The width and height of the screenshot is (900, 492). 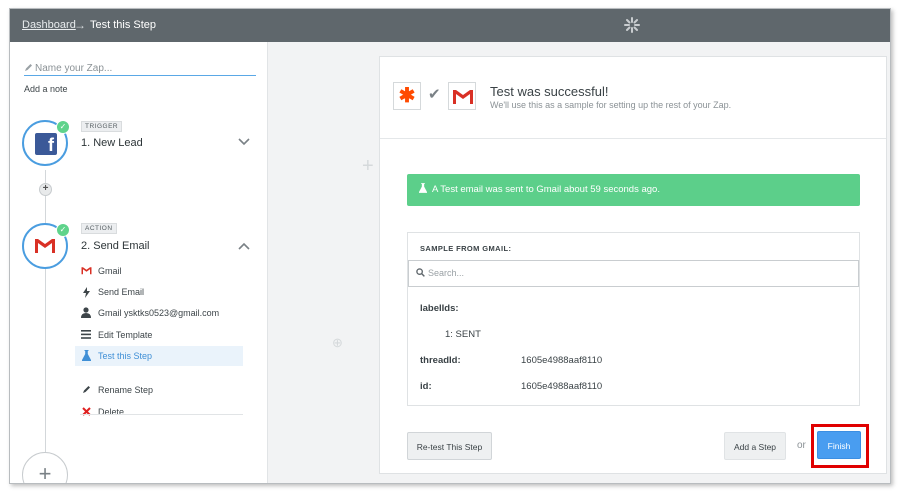 What do you see at coordinates (49, 25) in the screenshot?
I see `breadcrumb-dashboard-link: Dashboard` at bounding box center [49, 25].